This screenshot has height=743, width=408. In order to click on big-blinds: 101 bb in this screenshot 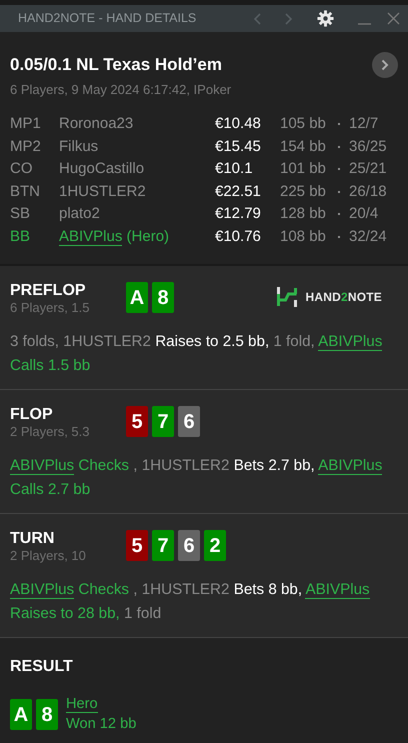, I will do `click(303, 169)`.